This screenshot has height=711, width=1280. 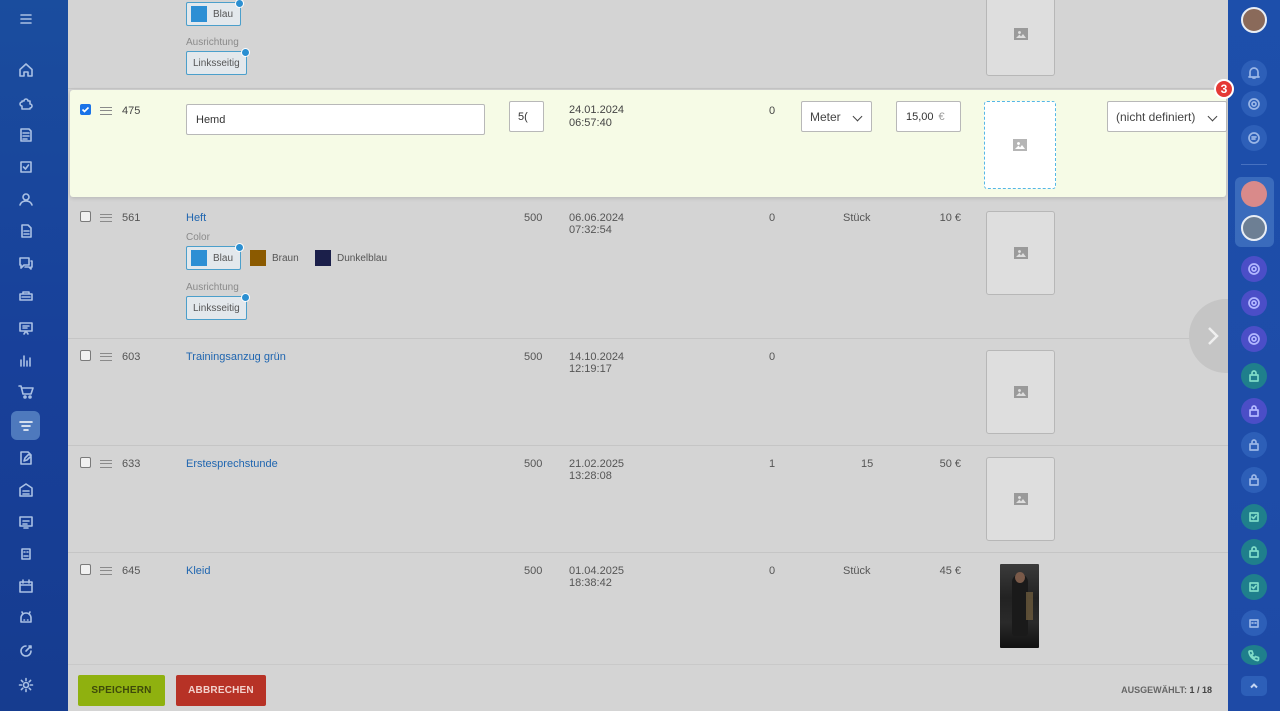 What do you see at coordinates (131, 357) in the screenshot?
I see `row-id: 603` at bounding box center [131, 357].